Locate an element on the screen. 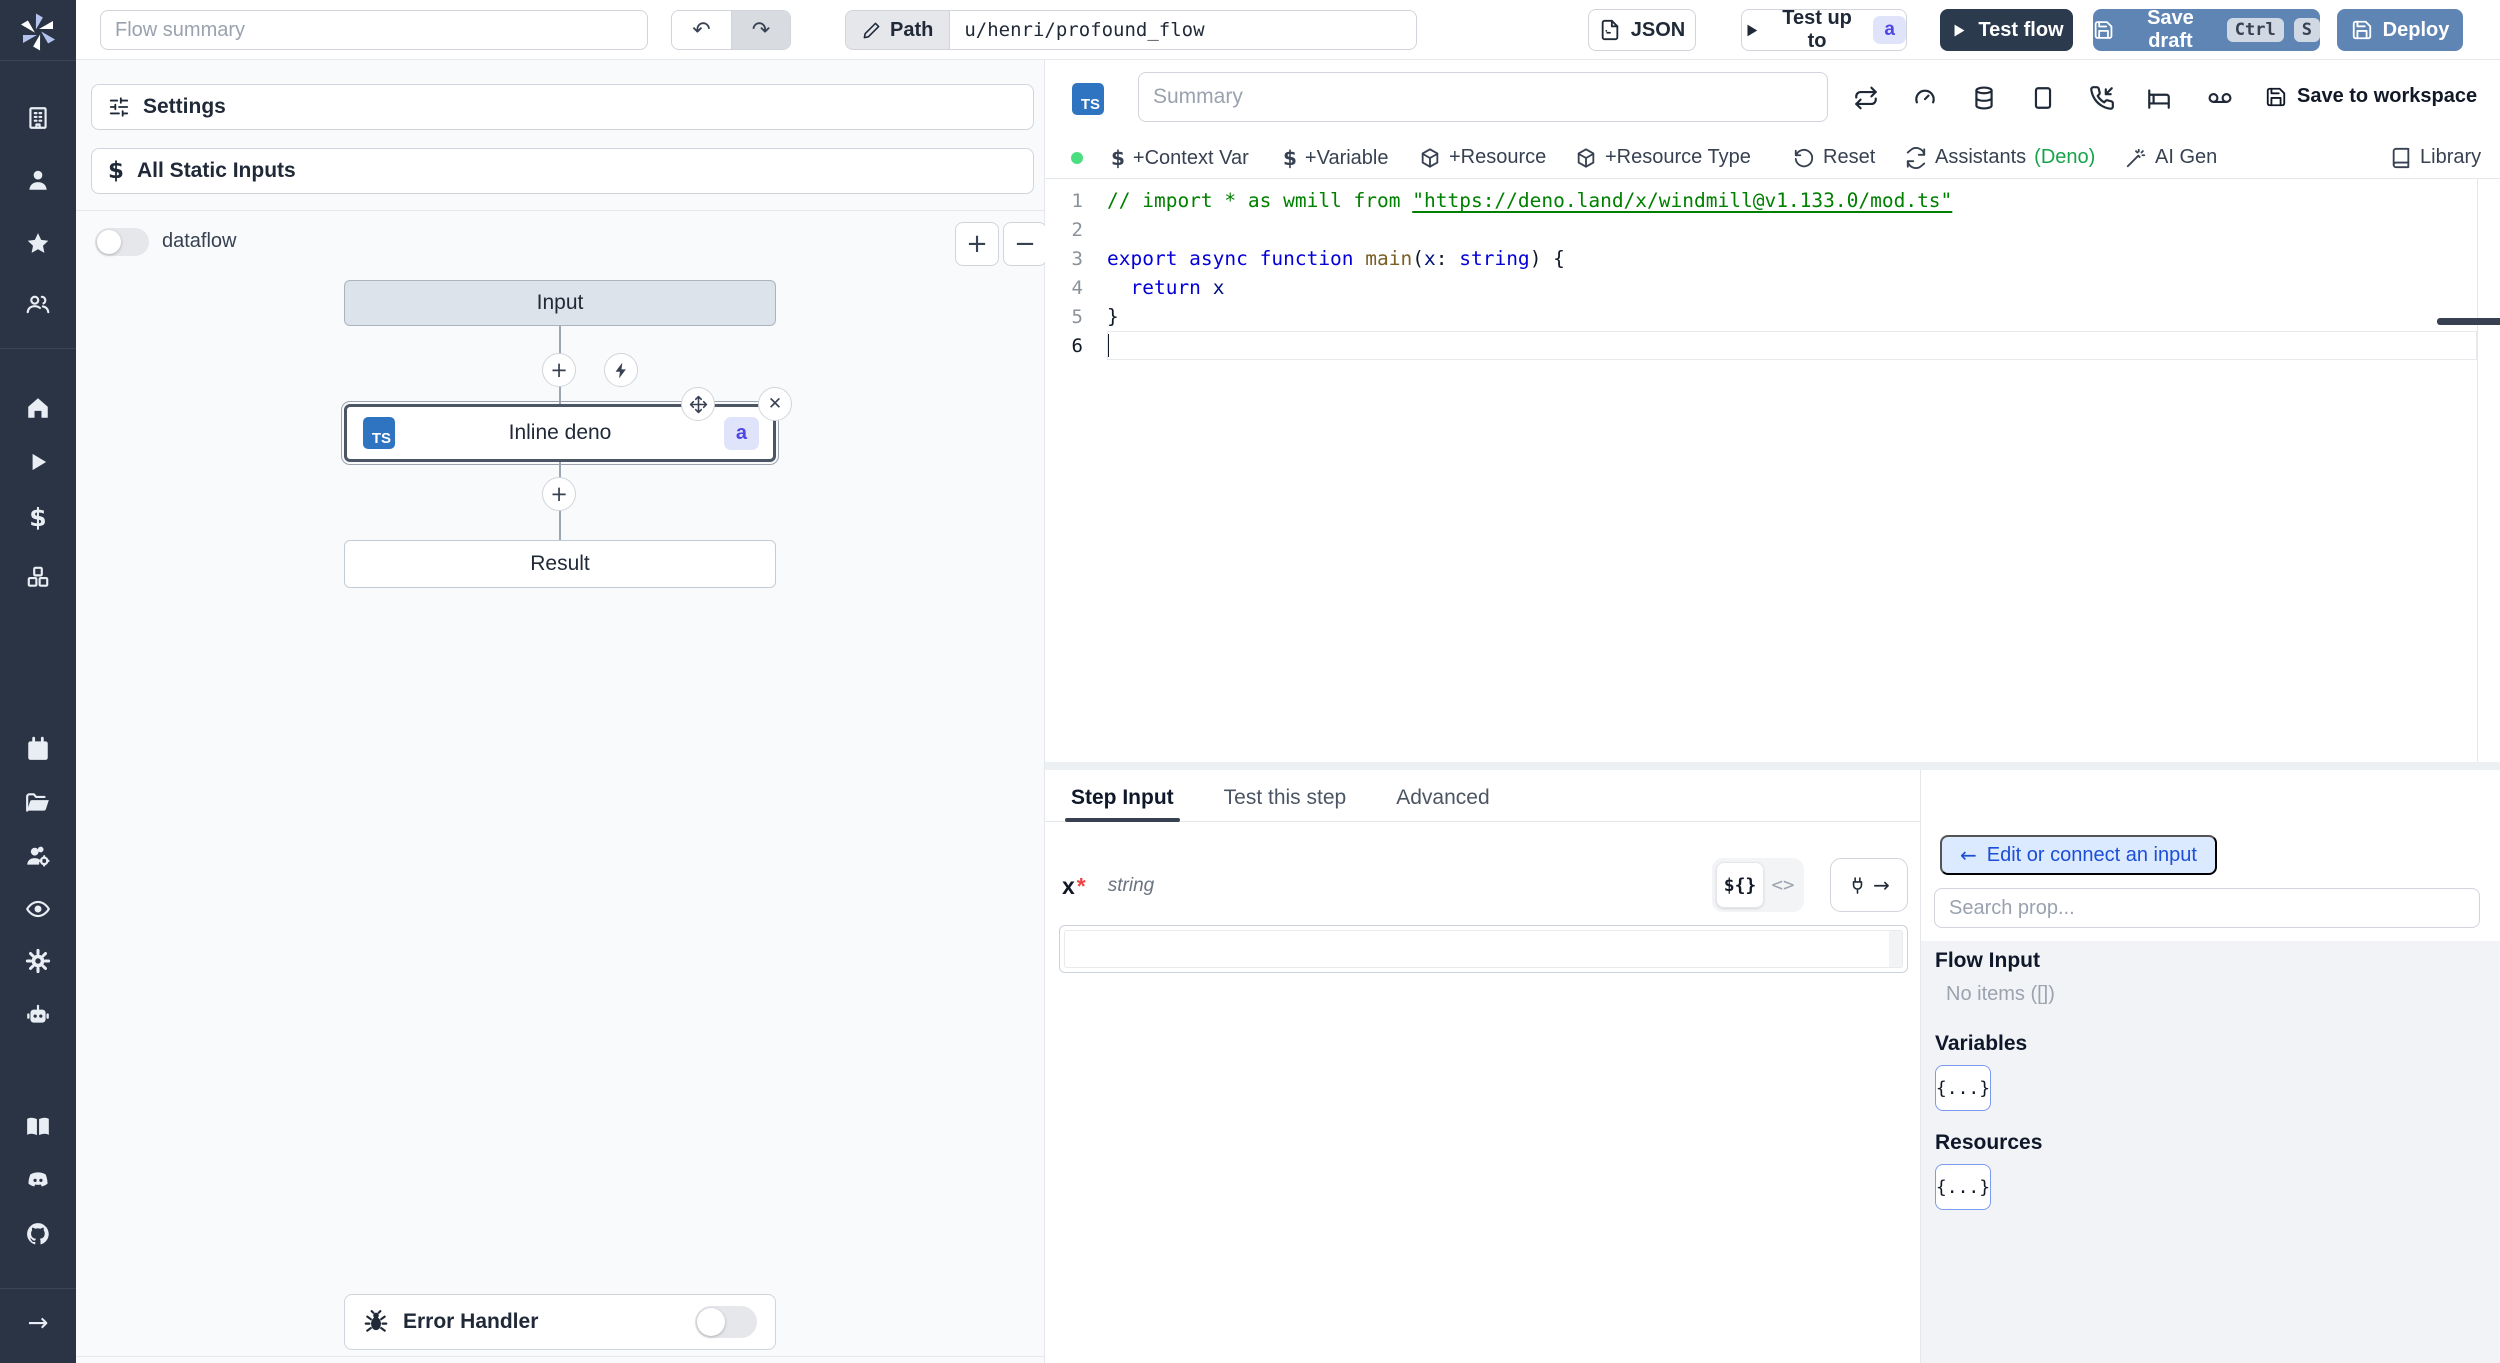 Image resolution: width=2500 pixels, height=1363 pixels. code-line: 3 export async function main(x: string) { is located at coordinates (1761, 258).